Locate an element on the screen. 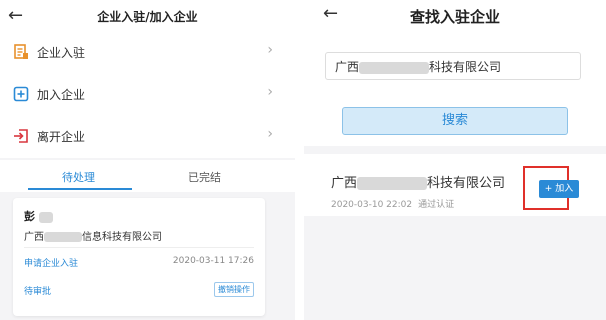  result-date: 2020-03-10 22:02 is located at coordinates (372, 205).